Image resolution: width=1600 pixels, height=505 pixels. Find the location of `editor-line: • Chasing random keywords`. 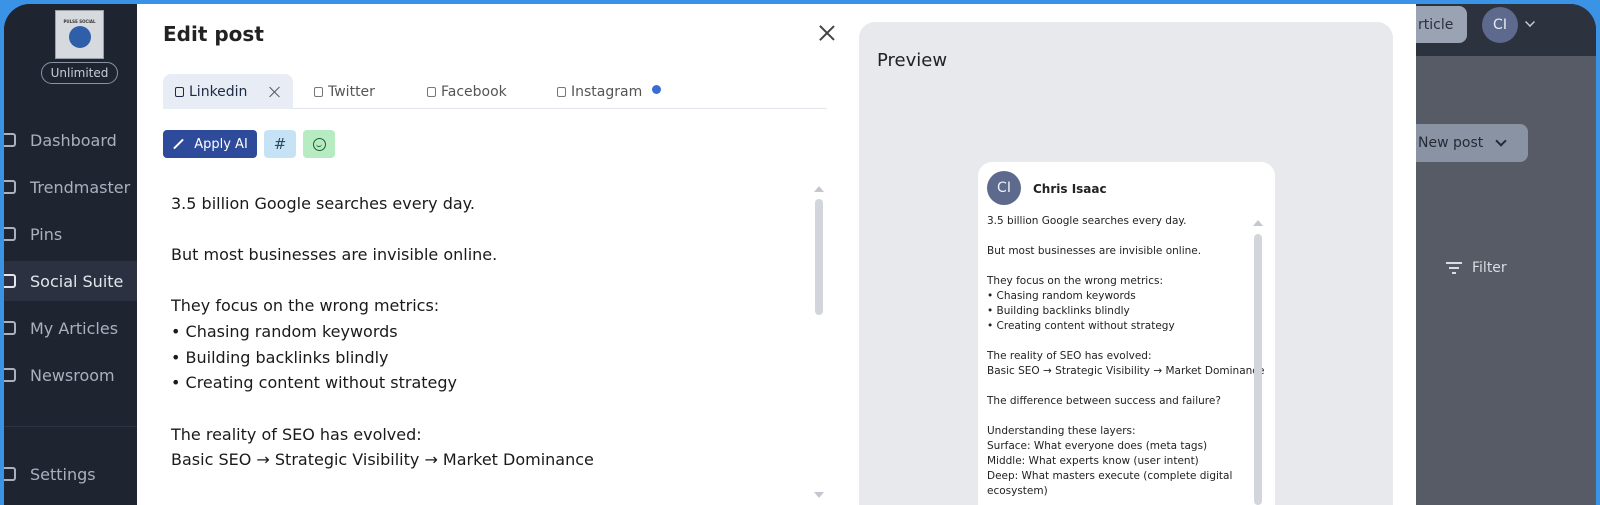

editor-line: • Chasing random keywords is located at coordinates (284, 331).